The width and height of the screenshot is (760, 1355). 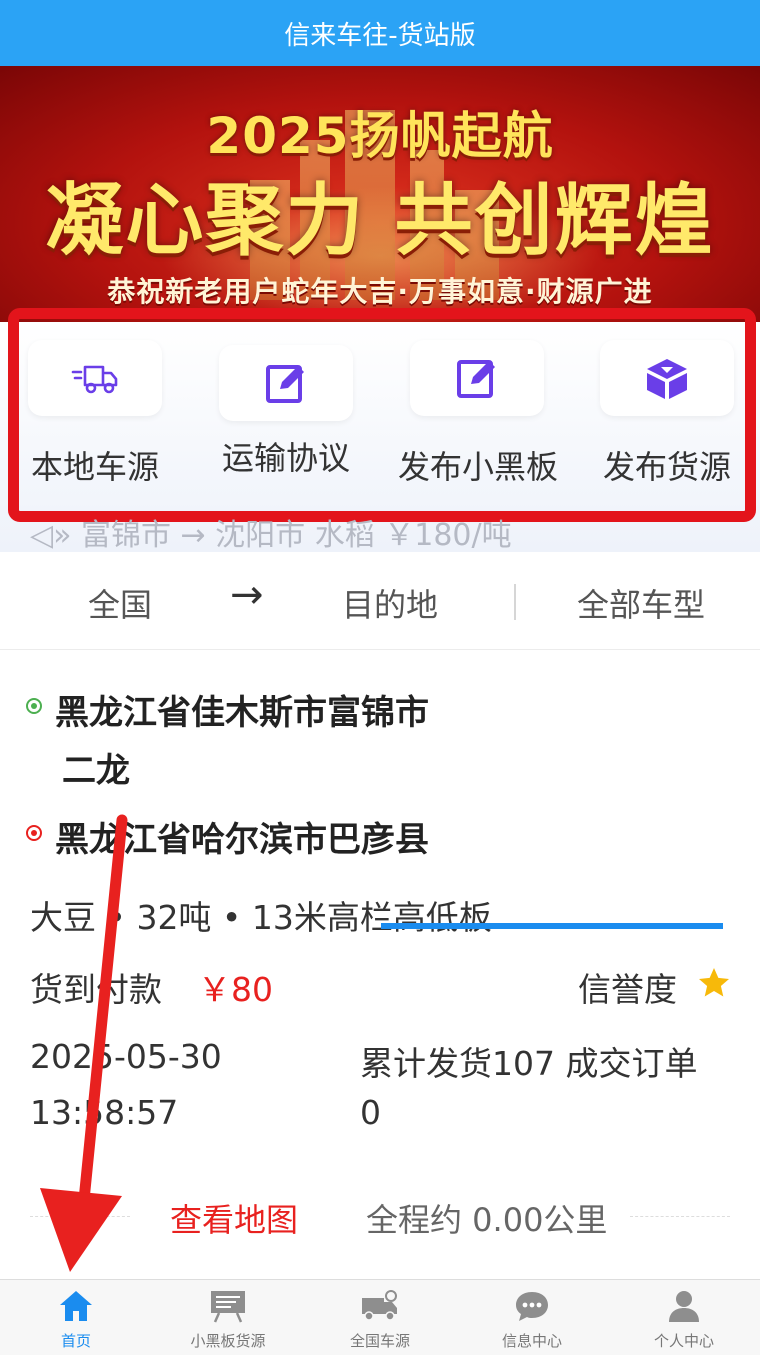 What do you see at coordinates (271, 534) in the screenshot?
I see `ticker-text: ◁» 富锦市 → 沈阳市 水稻 ￥180/吨` at bounding box center [271, 534].